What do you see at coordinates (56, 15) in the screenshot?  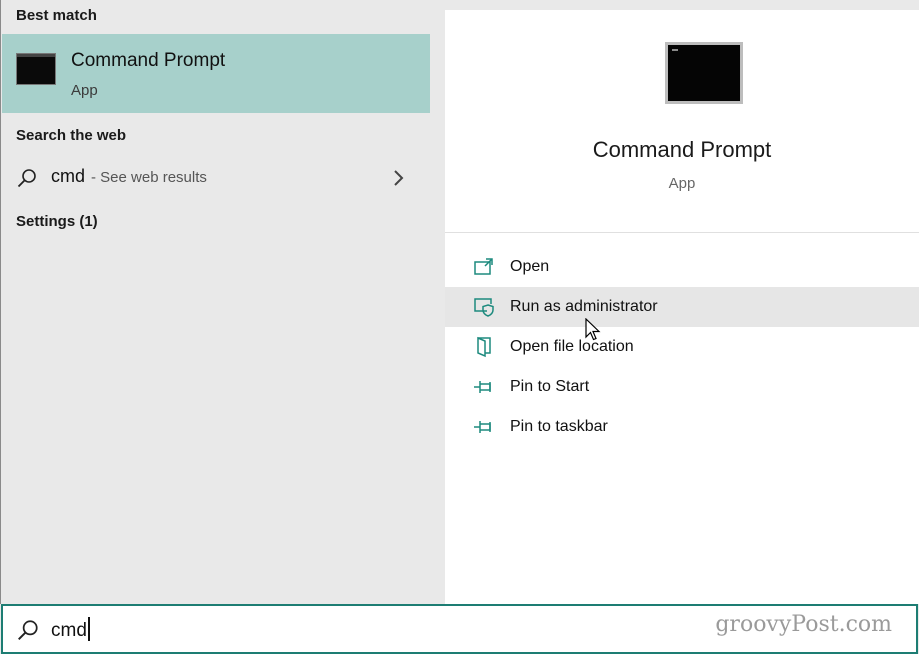 I see `best-match-heading: Best match` at bounding box center [56, 15].